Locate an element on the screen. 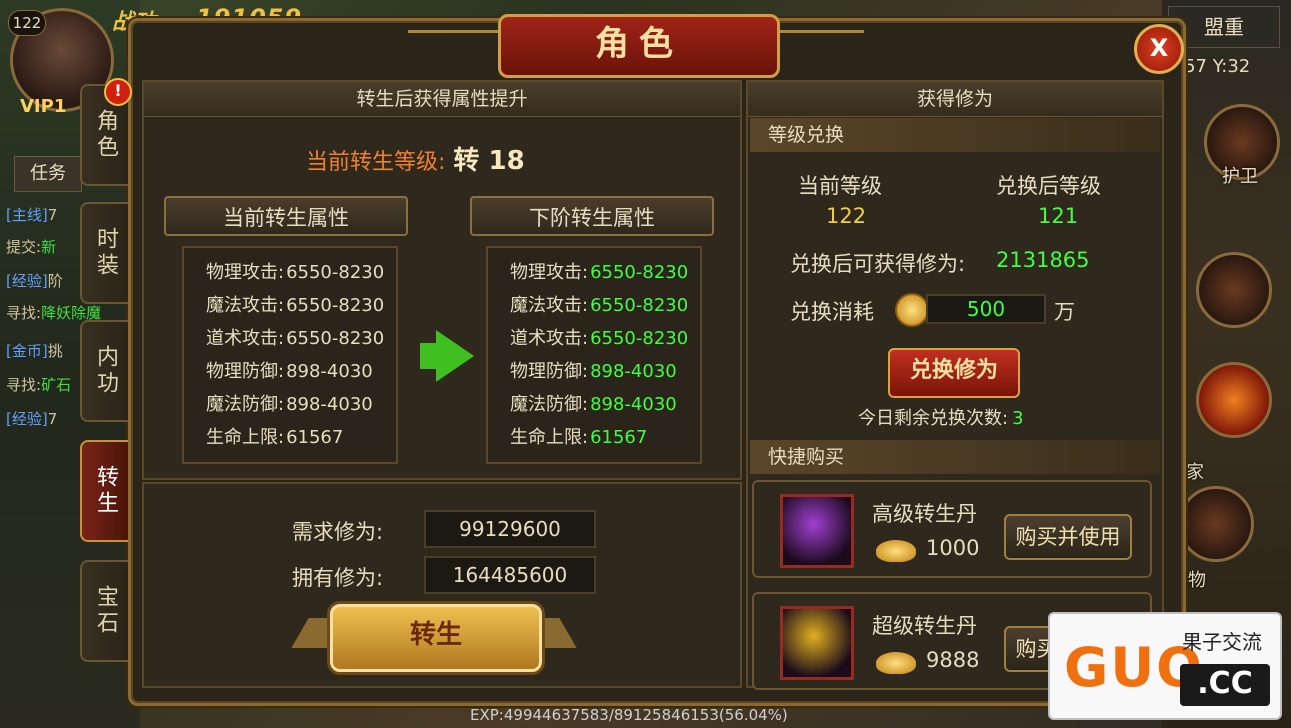  quest-line: [金币]挑 is located at coordinates (34, 350).